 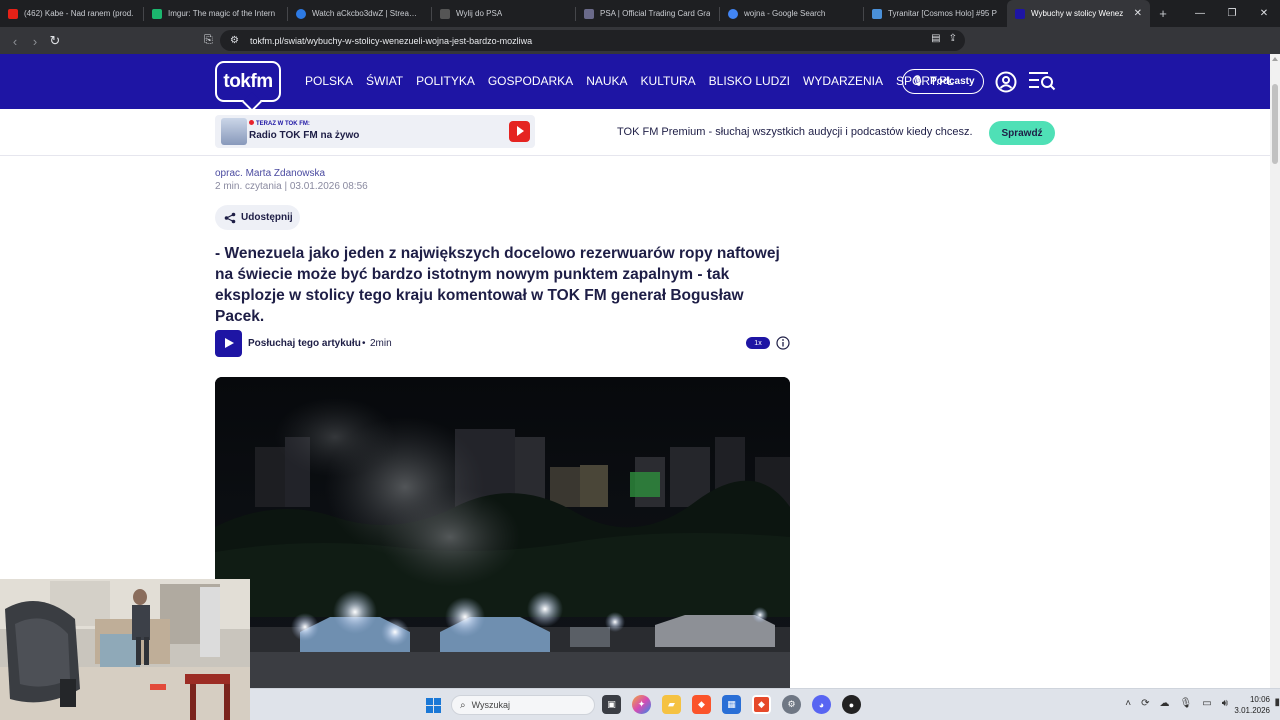 I want to click on nav-wydarzenia: WYDARZENIA, so click(x=843, y=81).